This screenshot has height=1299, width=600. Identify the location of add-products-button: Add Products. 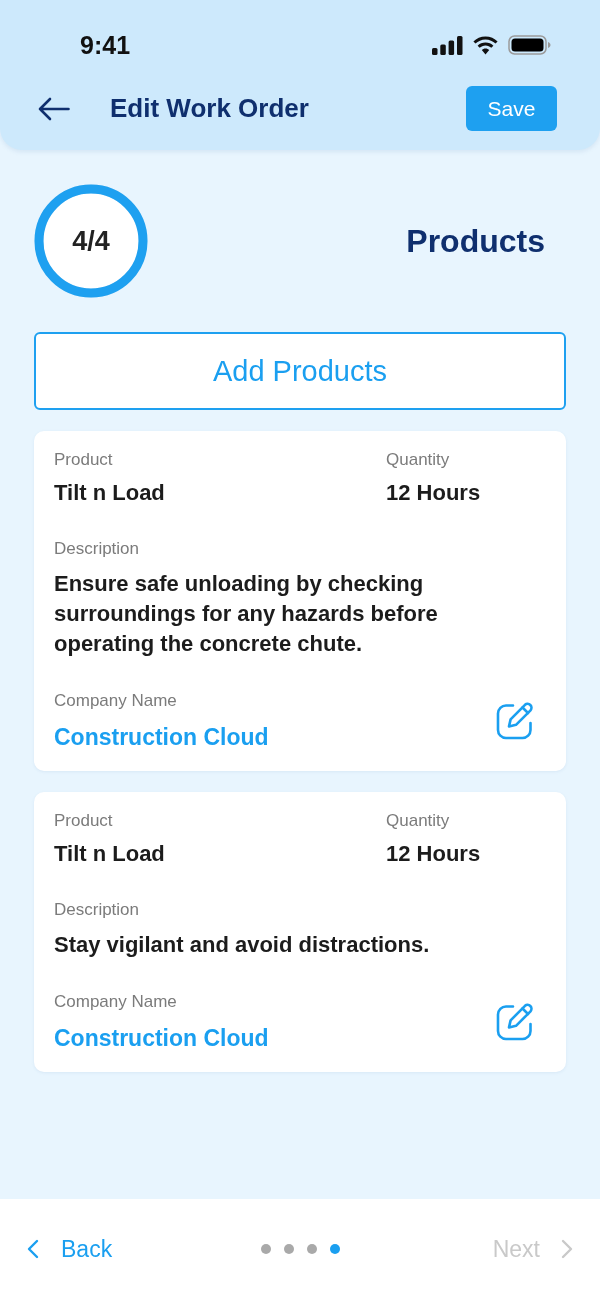
(300, 371).